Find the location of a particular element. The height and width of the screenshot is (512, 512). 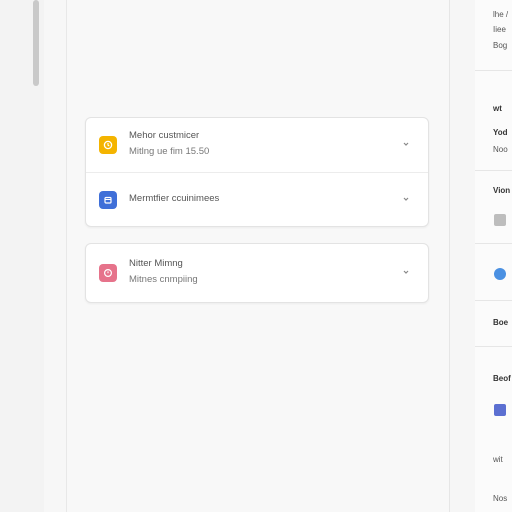

right-panel-item: Bog is located at coordinates (500, 45).